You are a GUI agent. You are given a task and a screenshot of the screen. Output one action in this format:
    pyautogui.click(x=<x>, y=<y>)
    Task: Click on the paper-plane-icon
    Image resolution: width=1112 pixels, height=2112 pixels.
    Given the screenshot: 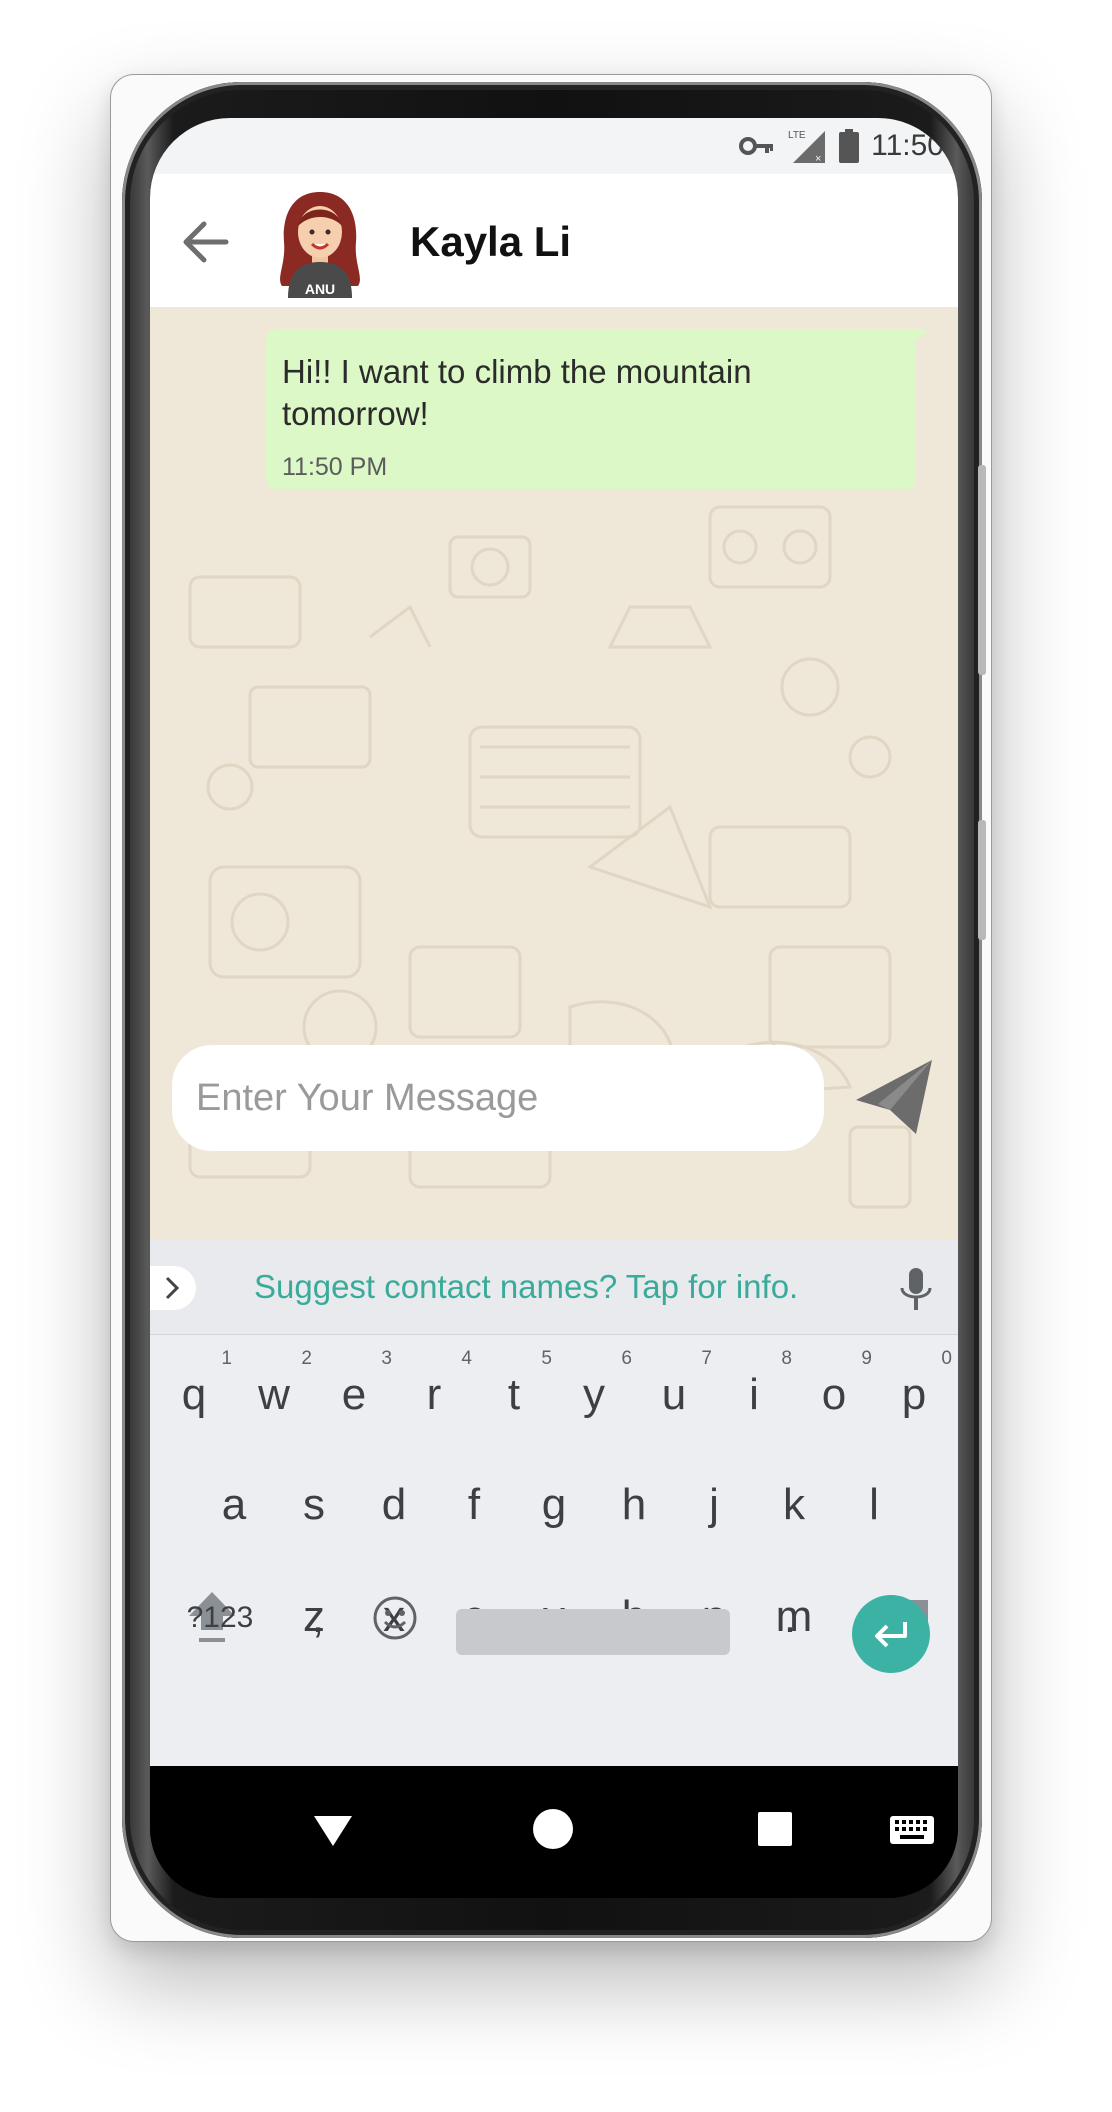 What is the action you would take?
    pyautogui.click(x=893, y=1097)
    